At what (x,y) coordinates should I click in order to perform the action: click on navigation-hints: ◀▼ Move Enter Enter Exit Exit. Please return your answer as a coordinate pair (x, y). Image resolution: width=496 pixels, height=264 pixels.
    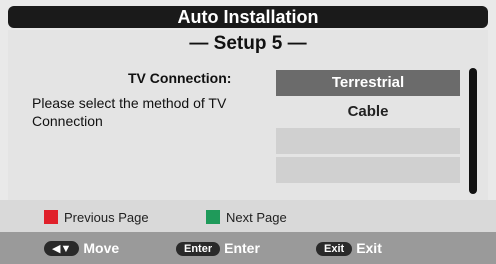
    Looking at the image, I should click on (248, 248).